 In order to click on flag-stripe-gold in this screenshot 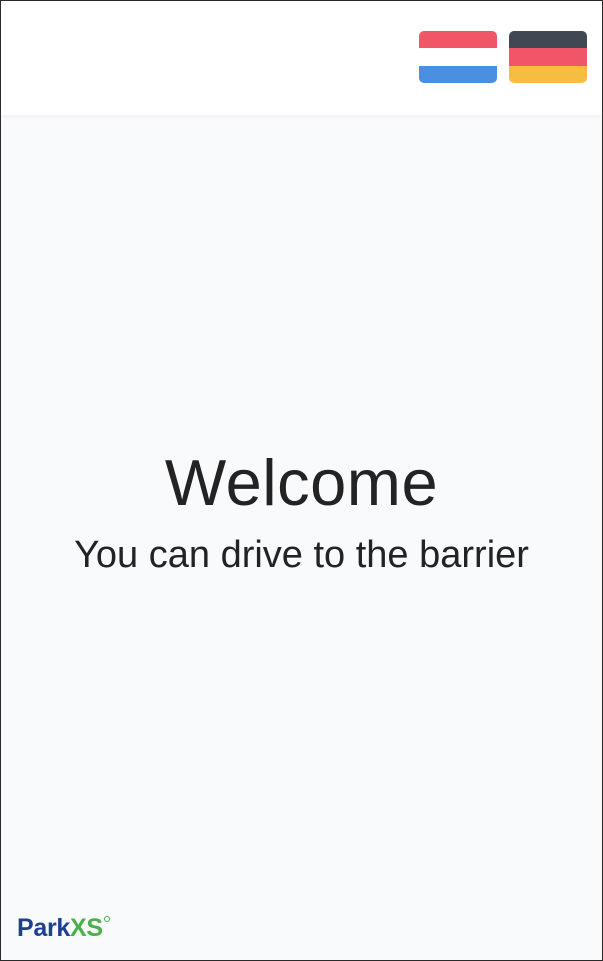, I will do `click(548, 74)`.